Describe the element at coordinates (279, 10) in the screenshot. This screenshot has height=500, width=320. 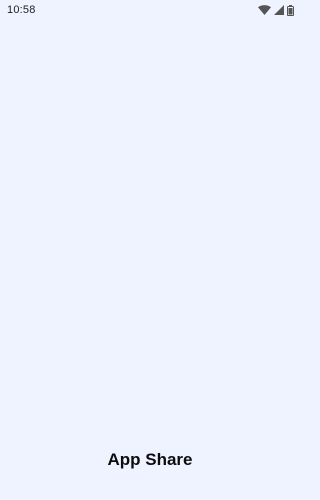
I see `cellular-signal-icon` at that location.